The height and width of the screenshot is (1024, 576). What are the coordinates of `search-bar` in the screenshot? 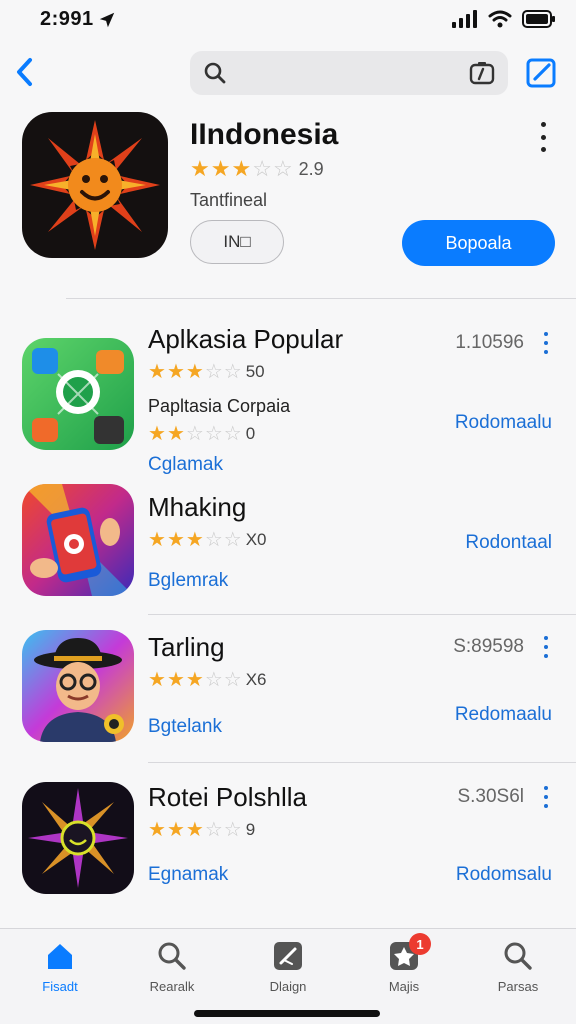 It's located at (349, 73).